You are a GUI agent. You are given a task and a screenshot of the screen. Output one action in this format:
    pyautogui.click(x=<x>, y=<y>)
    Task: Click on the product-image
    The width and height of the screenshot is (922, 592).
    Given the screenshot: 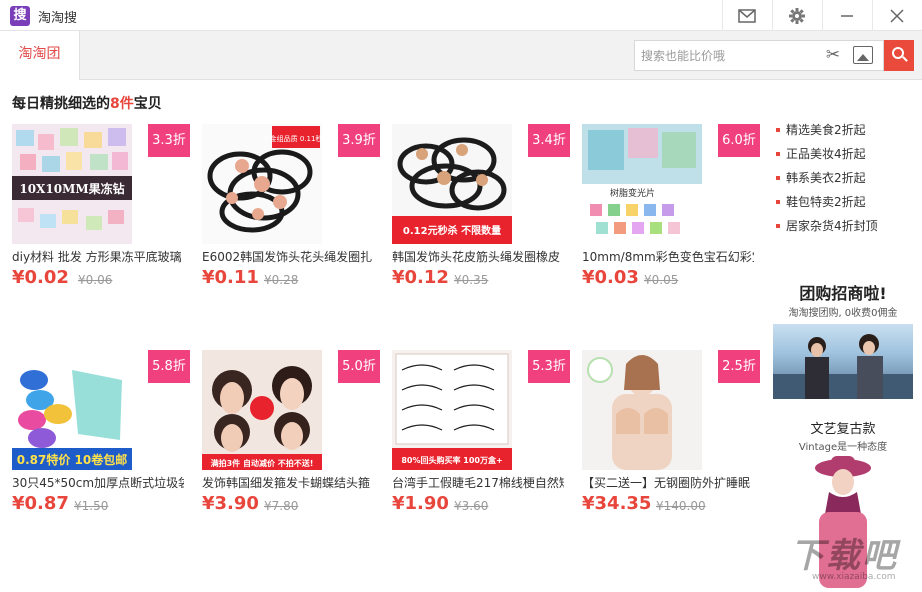 What is the action you would take?
    pyautogui.click(x=642, y=410)
    